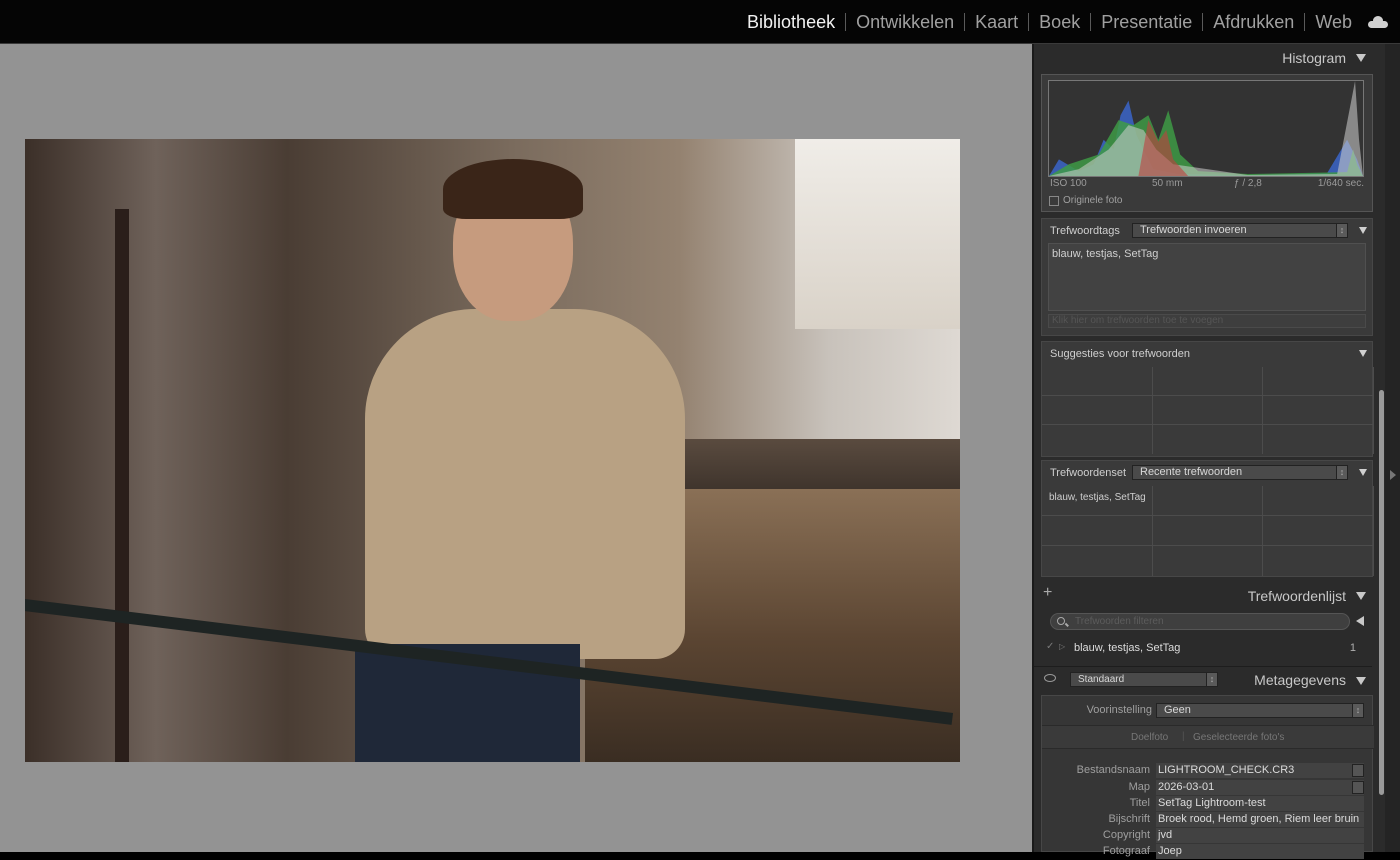 The width and height of the screenshot is (1400, 860). What do you see at coordinates (791, 22) in the screenshot?
I see `module-library: Bibliotheek` at bounding box center [791, 22].